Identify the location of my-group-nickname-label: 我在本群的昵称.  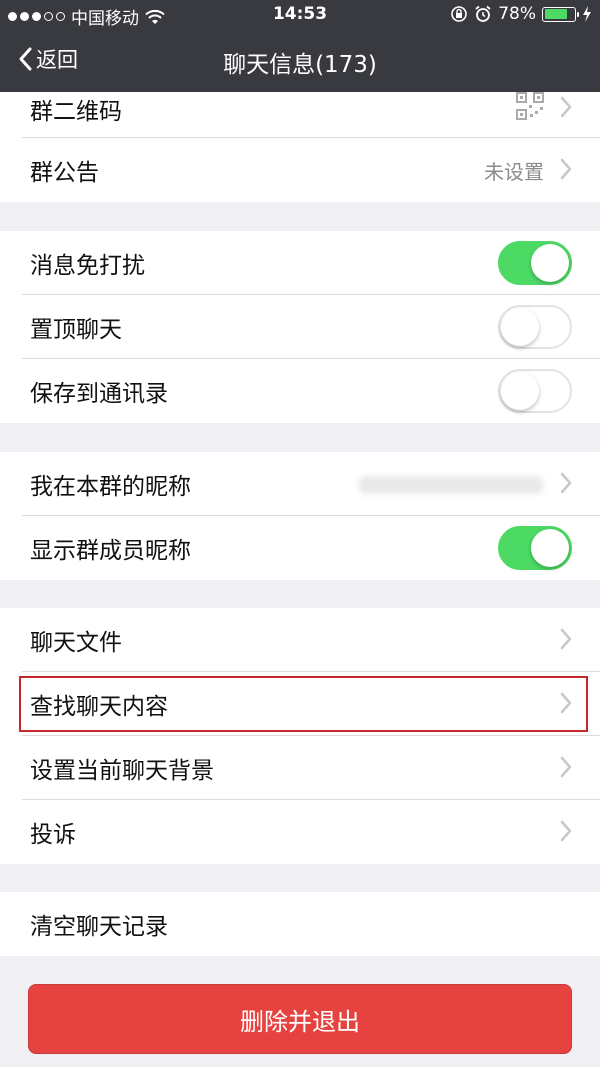
(110, 487).